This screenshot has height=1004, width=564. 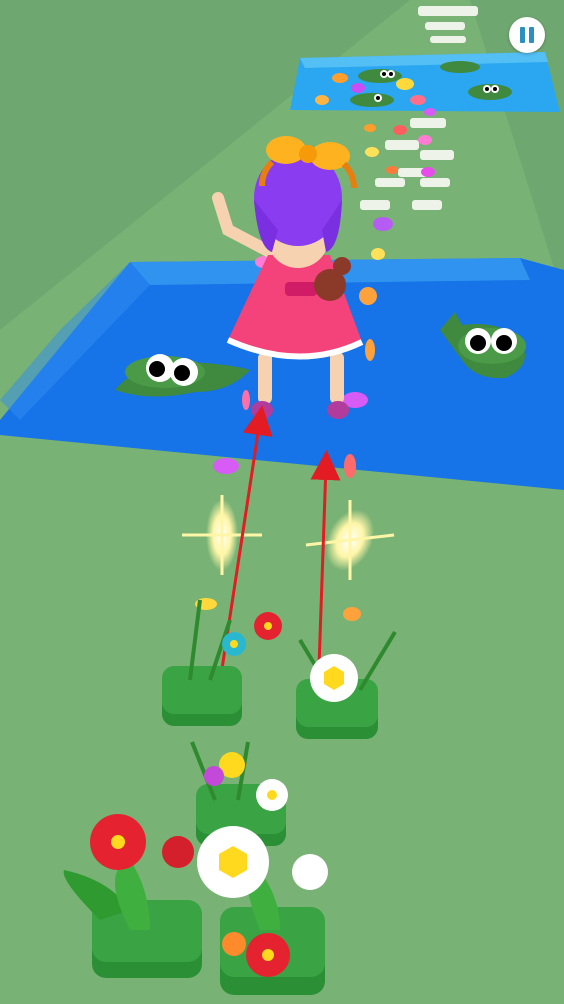 I want to click on pause-button, so click(x=527, y=35).